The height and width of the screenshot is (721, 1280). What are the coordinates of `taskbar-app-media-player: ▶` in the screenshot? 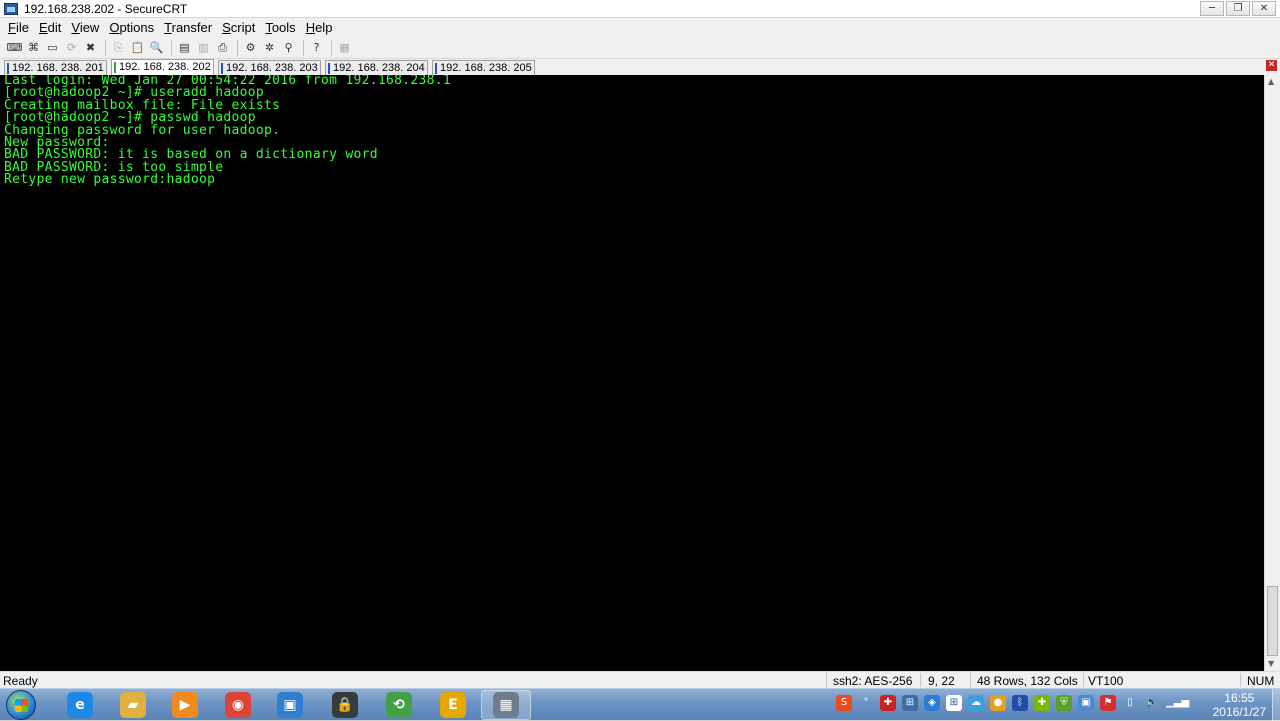 It's located at (185, 705).